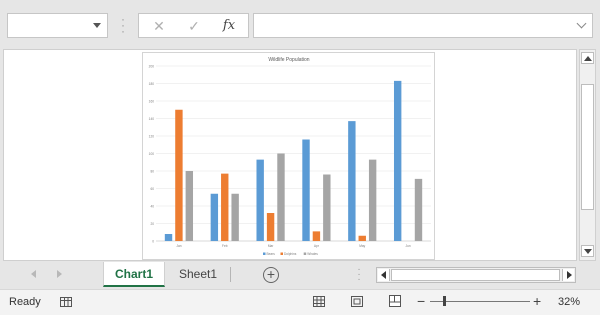 The width and height of the screenshot is (600, 315). Describe the element at coordinates (319, 302) in the screenshot. I see `normal-view-icon` at that location.